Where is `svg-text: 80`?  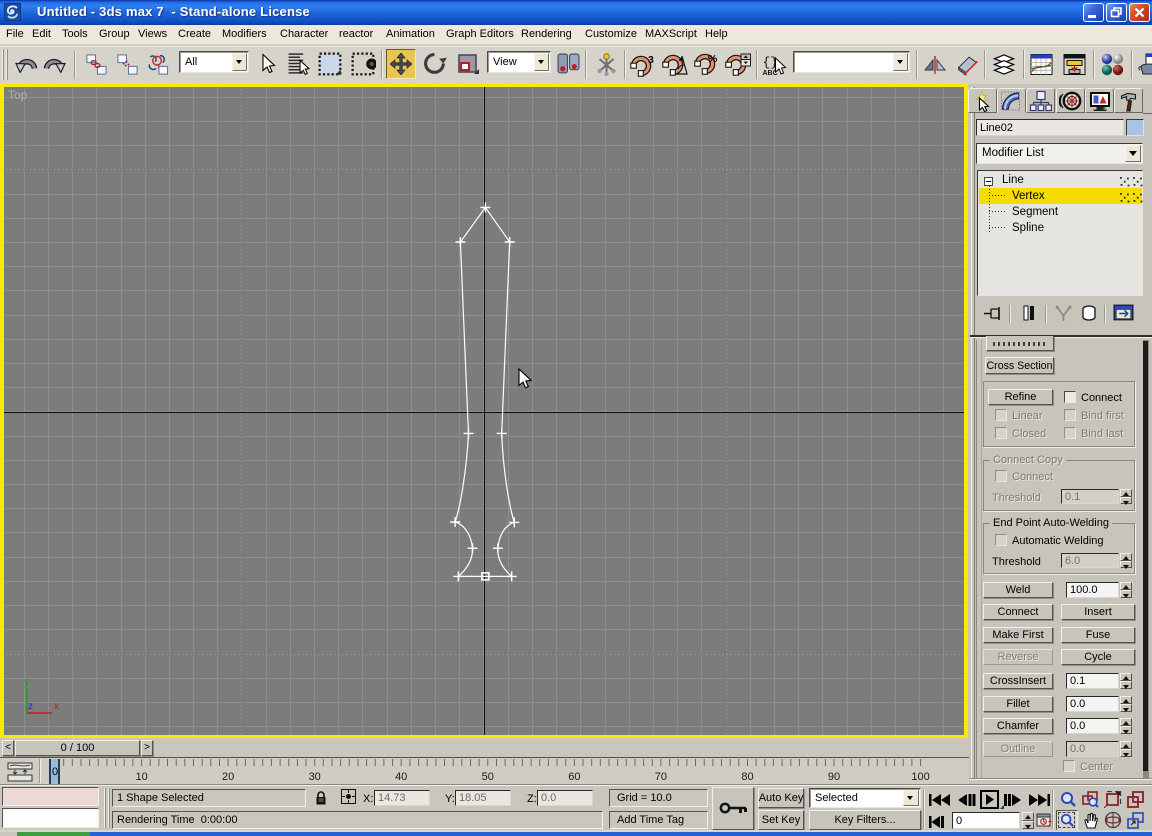
svg-text: 80 is located at coordinates (747, 777).